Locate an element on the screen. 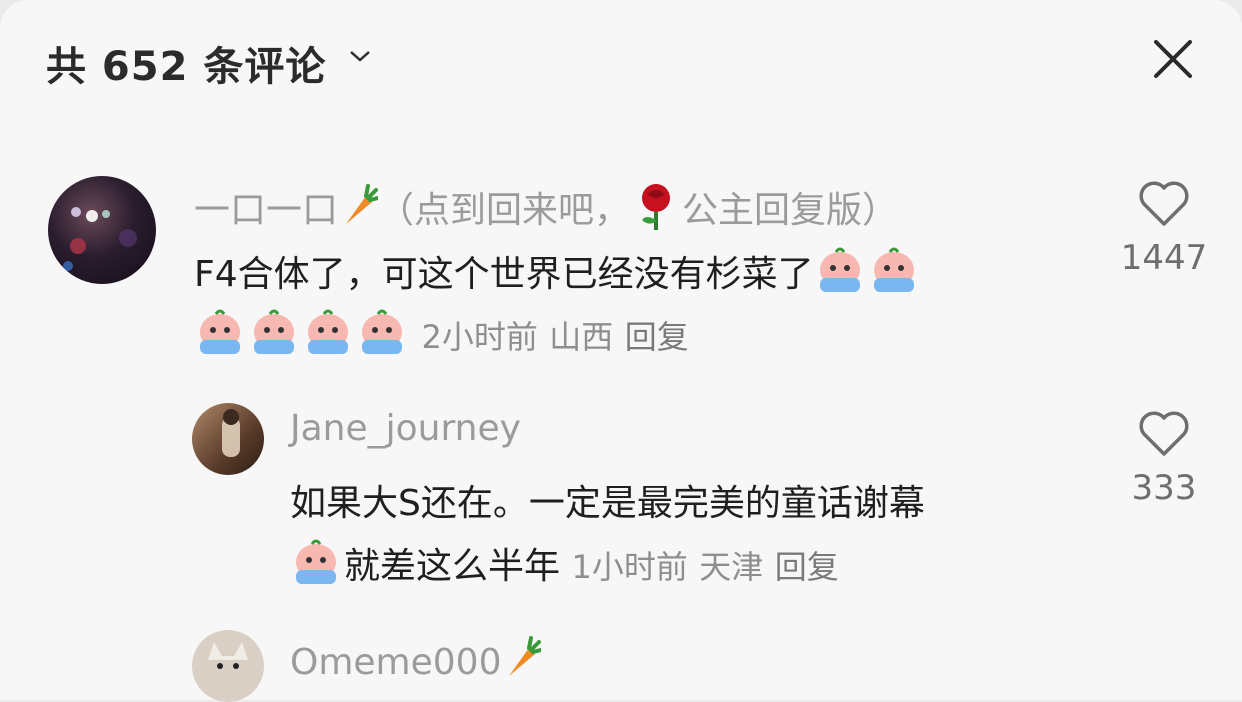 Image resolution: width=1242 pixels, height=702 pixels. username-suffix-close: 公主回复版） is located at coordinates (790, 210).